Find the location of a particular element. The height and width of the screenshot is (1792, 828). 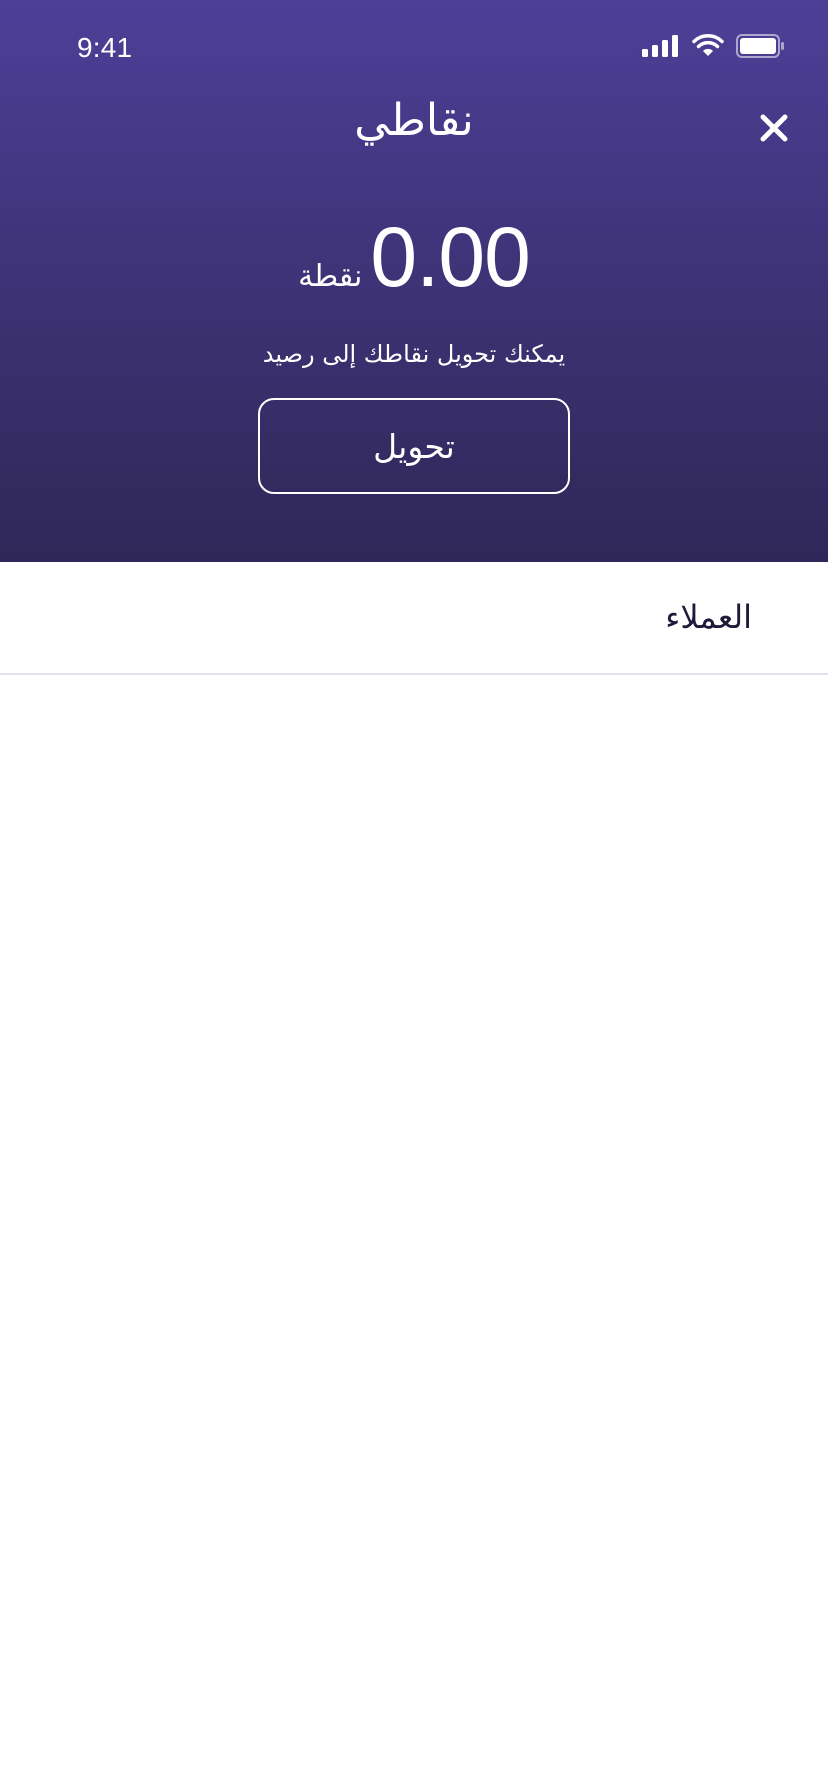

battery-icon is located at coordinates (760, 46).